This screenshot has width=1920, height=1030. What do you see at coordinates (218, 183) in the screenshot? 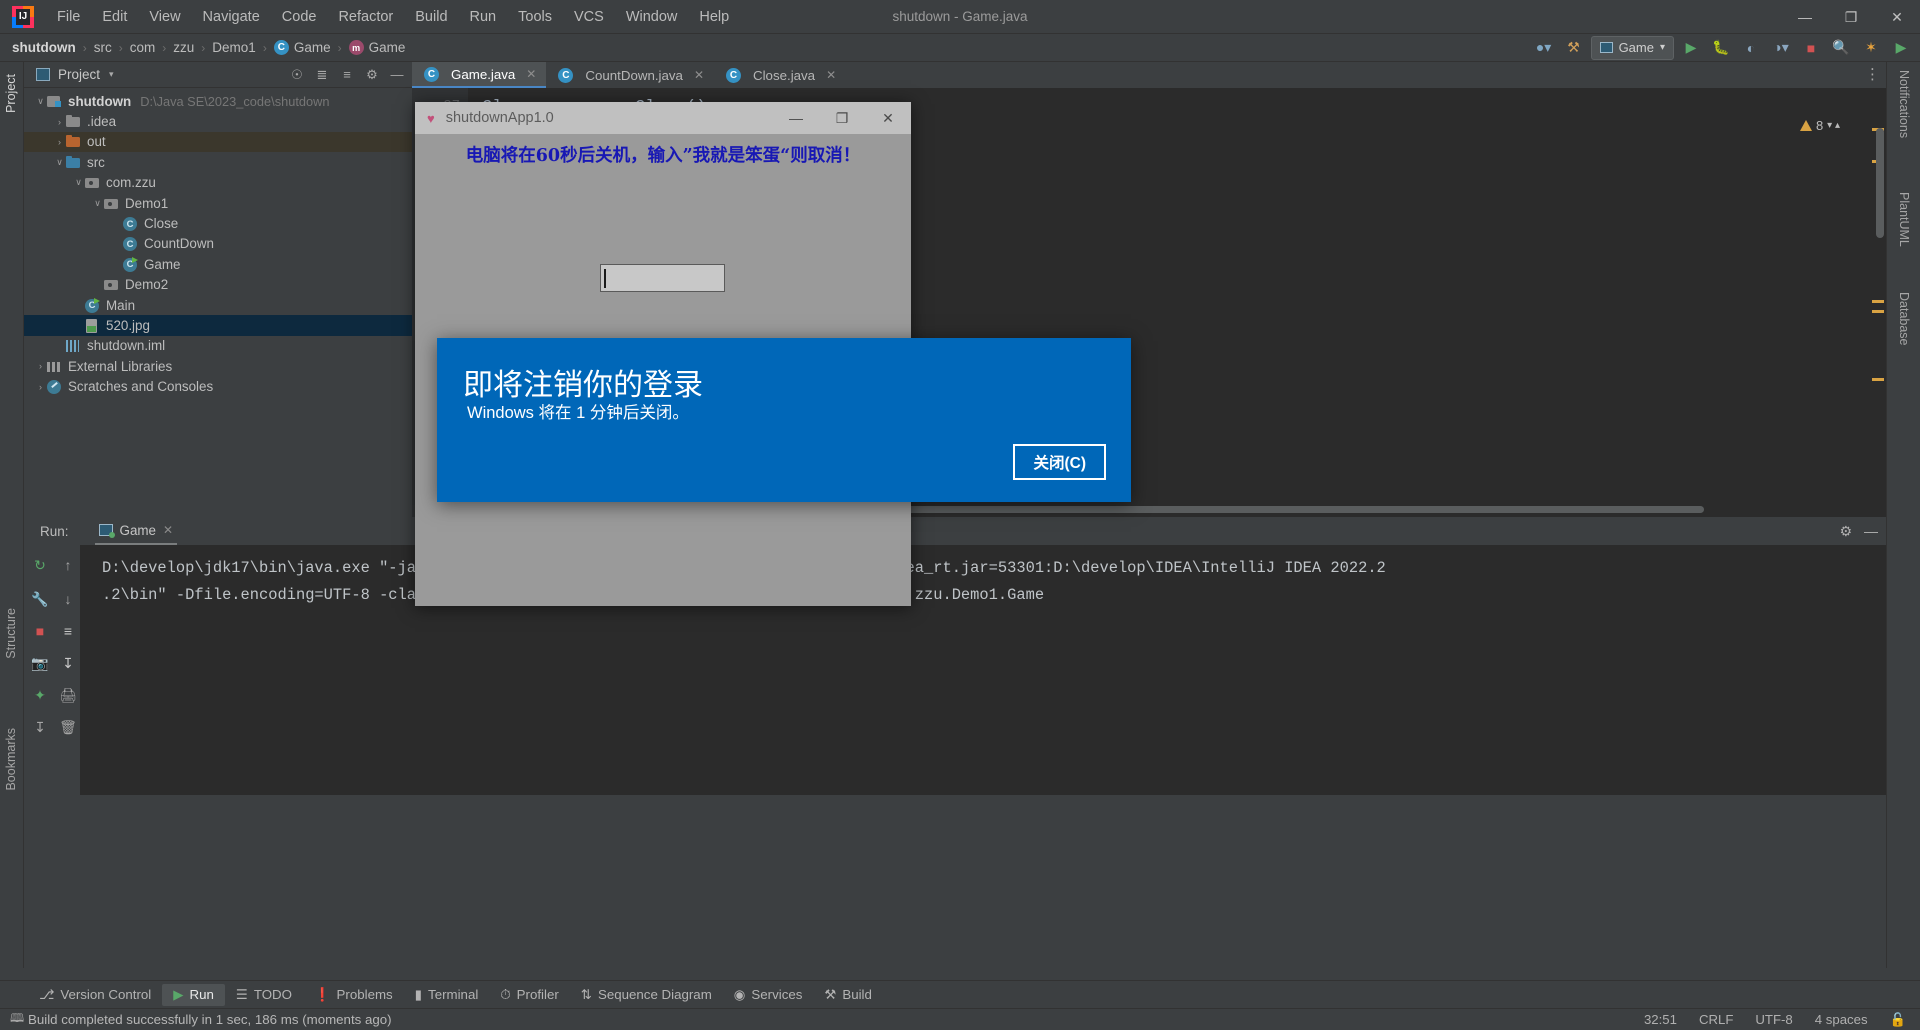
I see `tree-node-com-zzu: ∨ com.zzu` at bounding box center [218, 183].